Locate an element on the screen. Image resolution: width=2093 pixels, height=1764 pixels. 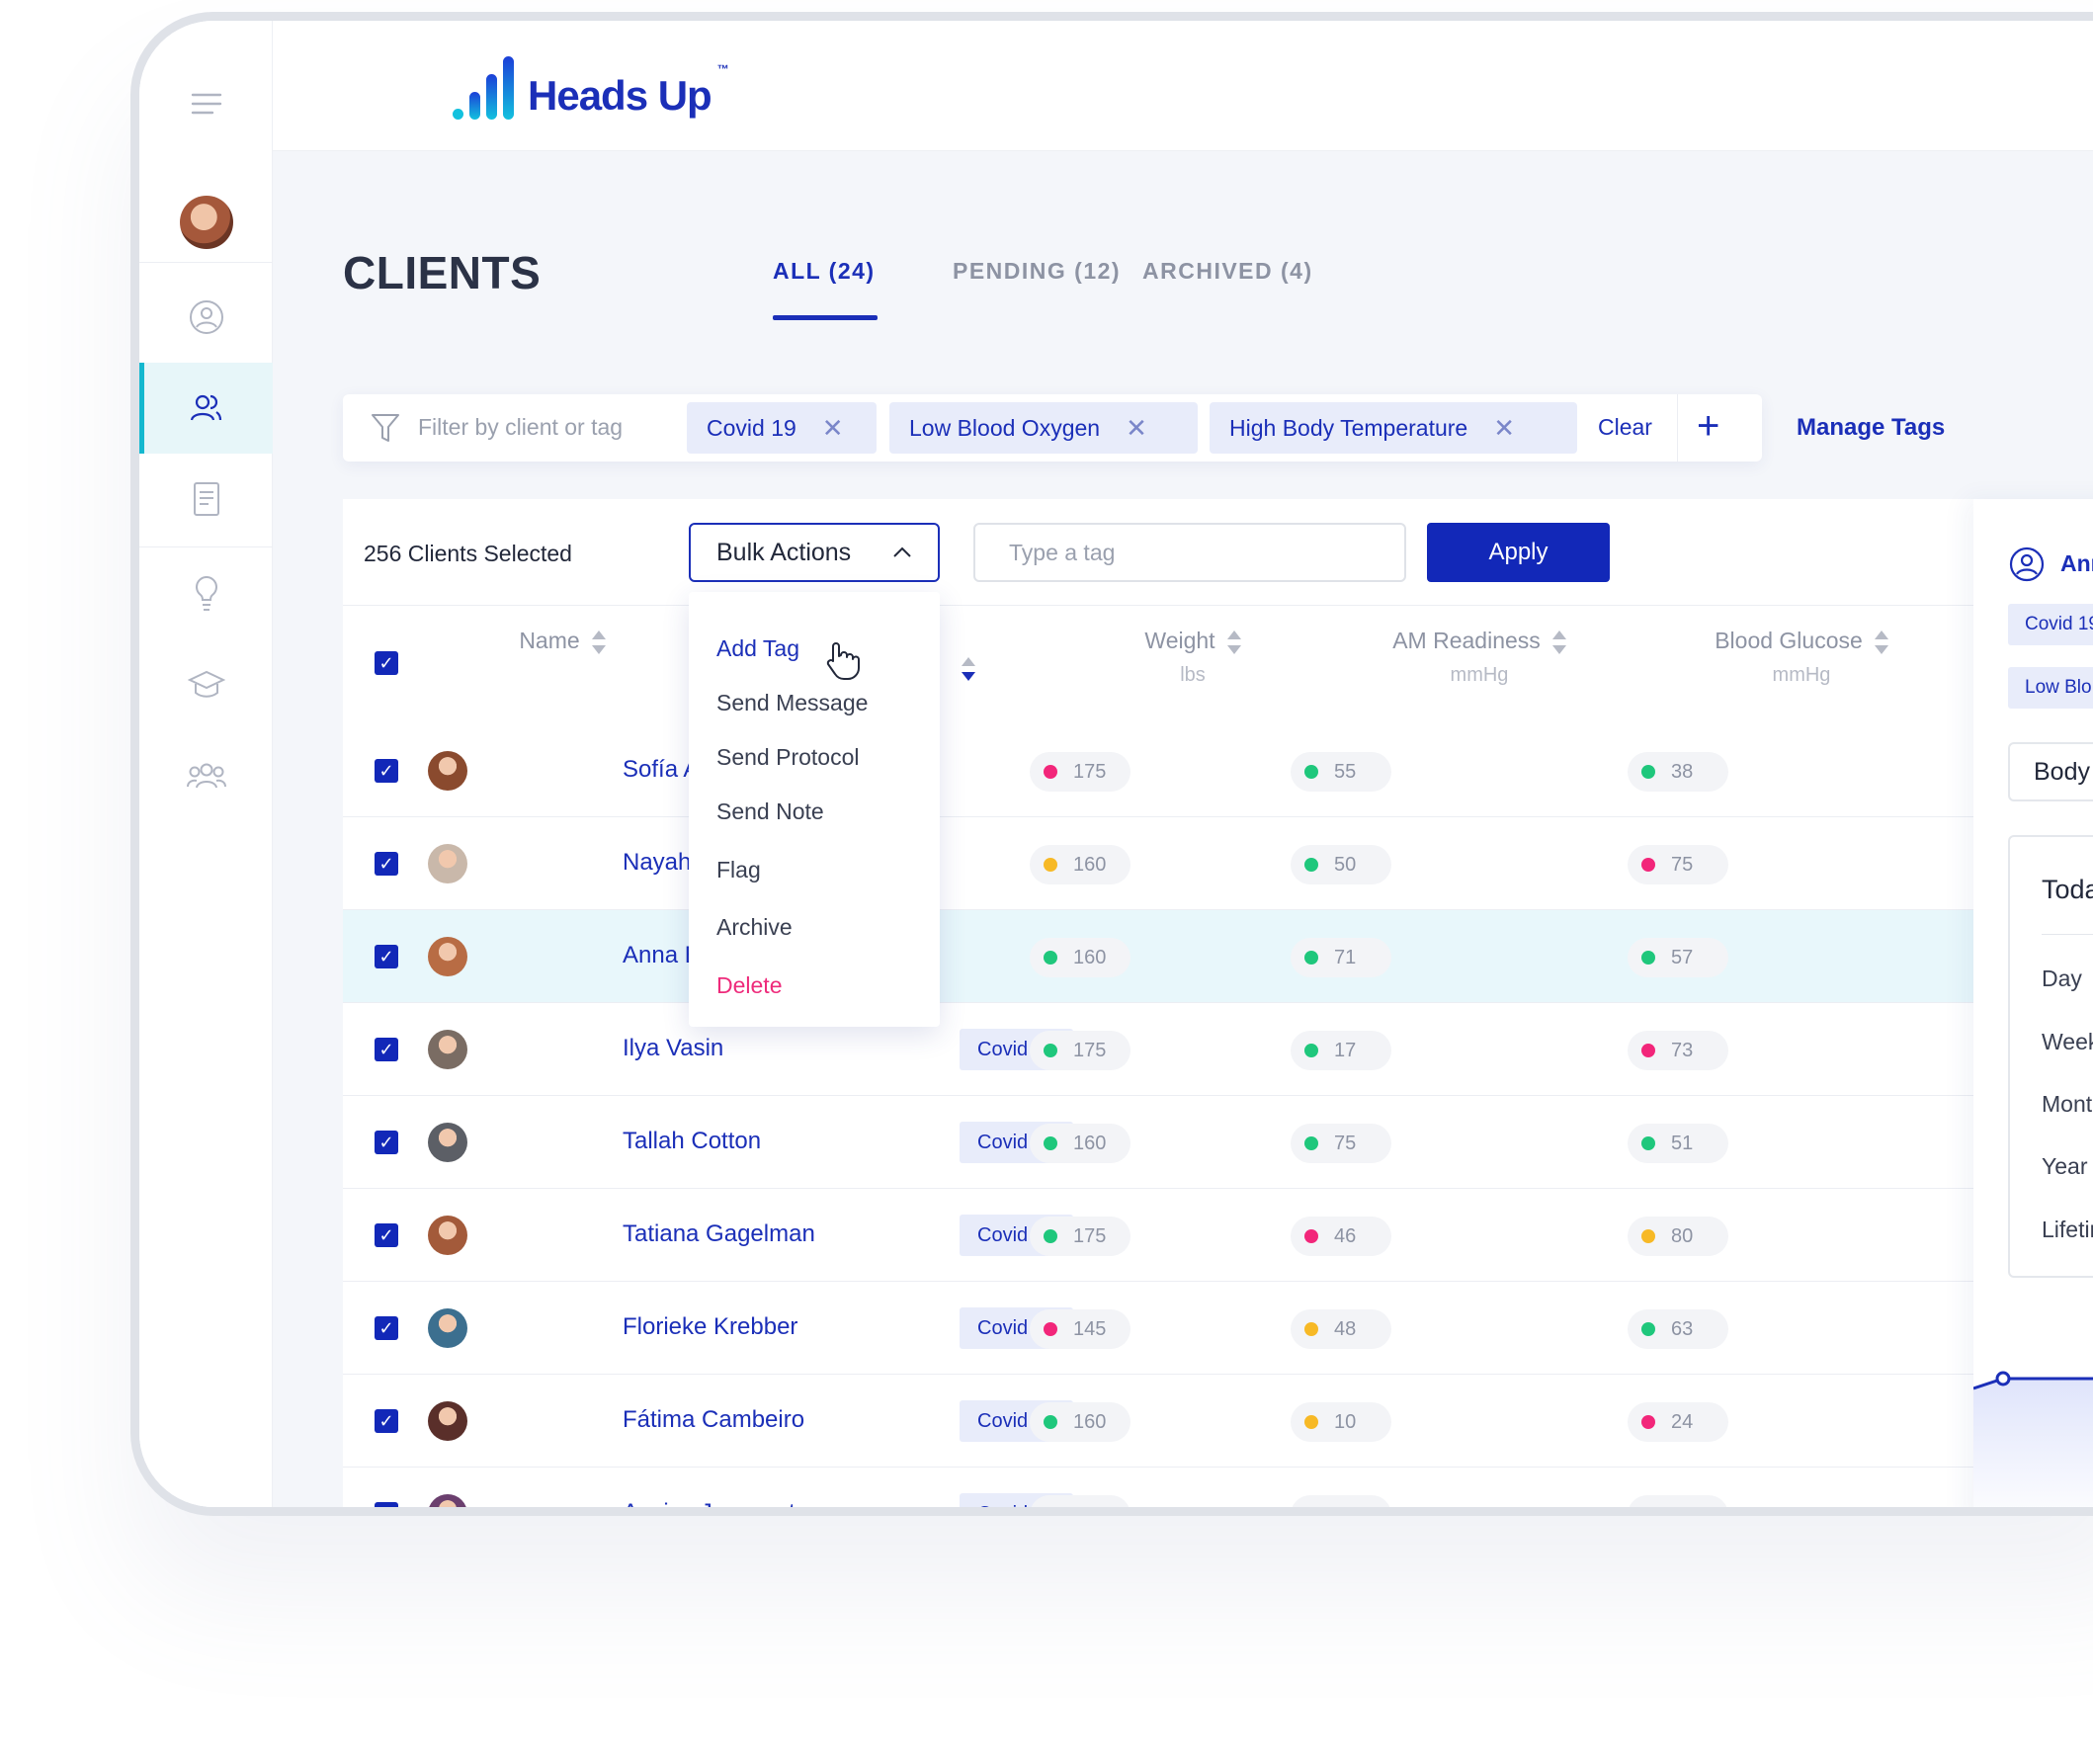
metric-value: 63 is located at coordinates (1682, 1328).